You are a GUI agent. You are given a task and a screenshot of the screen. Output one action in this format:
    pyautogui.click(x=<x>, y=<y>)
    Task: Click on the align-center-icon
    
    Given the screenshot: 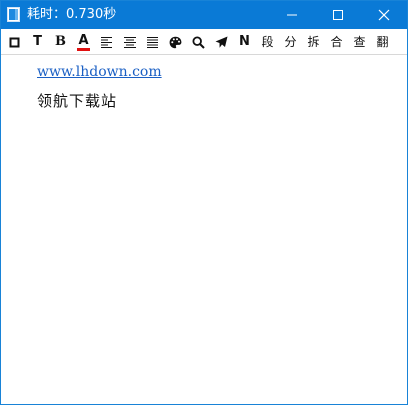 What is the action you would take?
    pyautogui.click(x=129, y=42)
    